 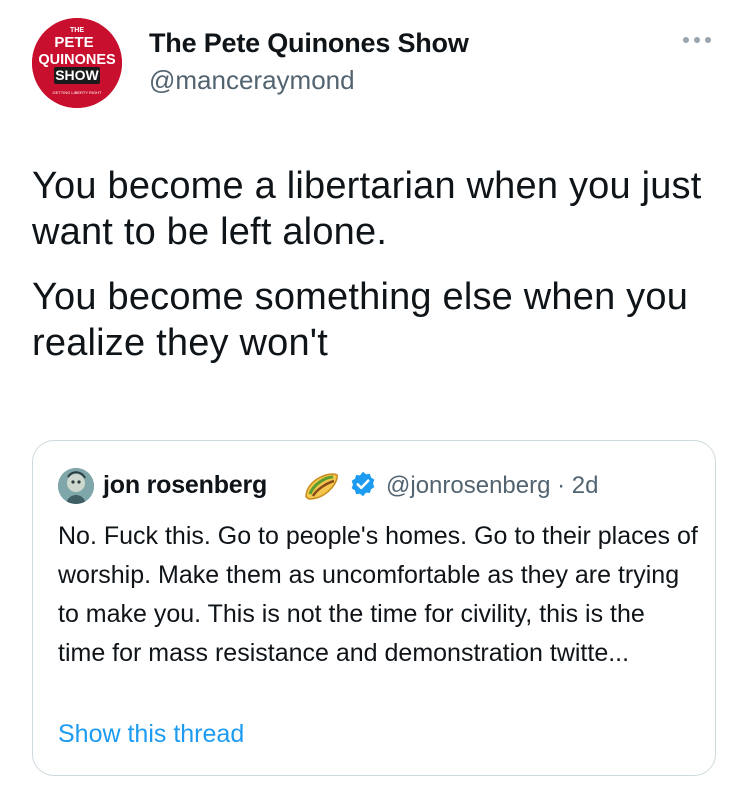 What do you see at coordinates (252, 80) in the screenshot?
I see `author-handle: @manceraymond` at bounding box center [252, 80].